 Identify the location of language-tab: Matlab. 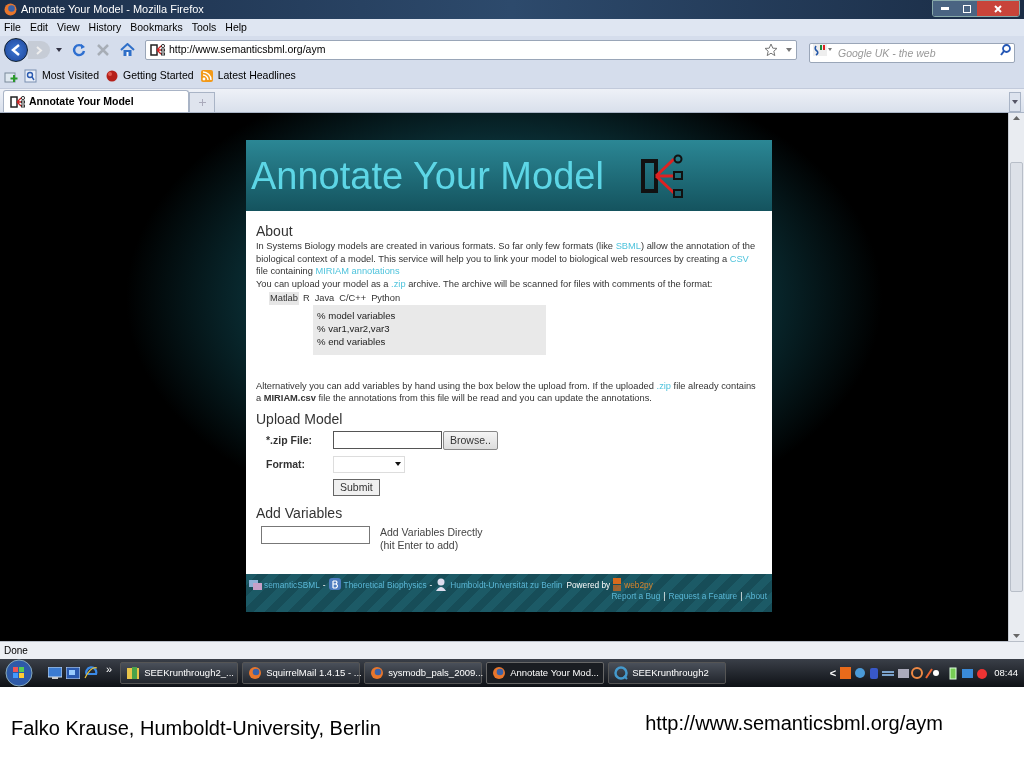
(284, 298).